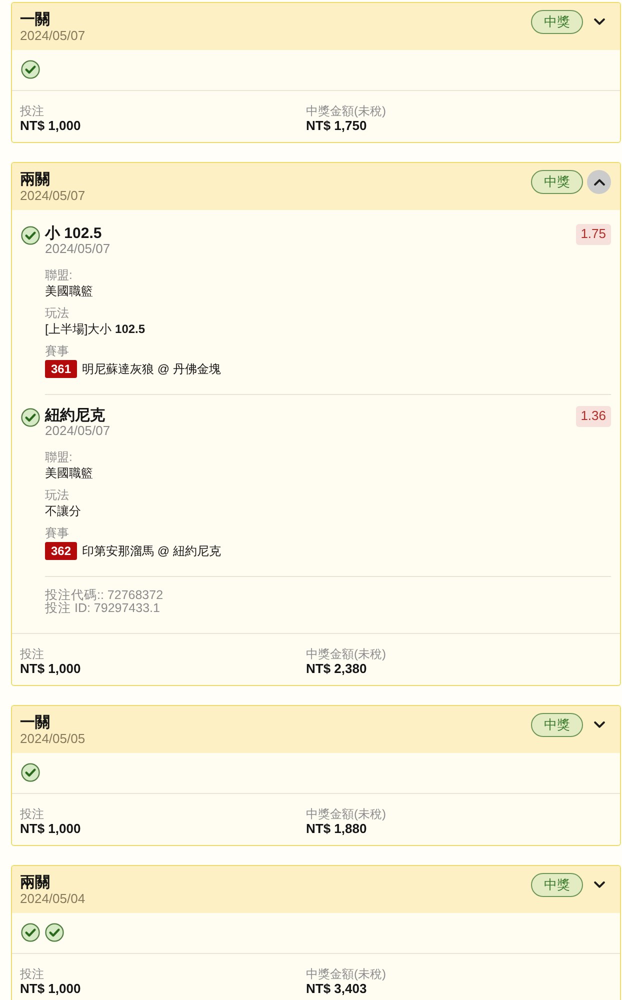  I want to click on bet-code-text: 投注 ID: 79297433.1, so click(102, 608).